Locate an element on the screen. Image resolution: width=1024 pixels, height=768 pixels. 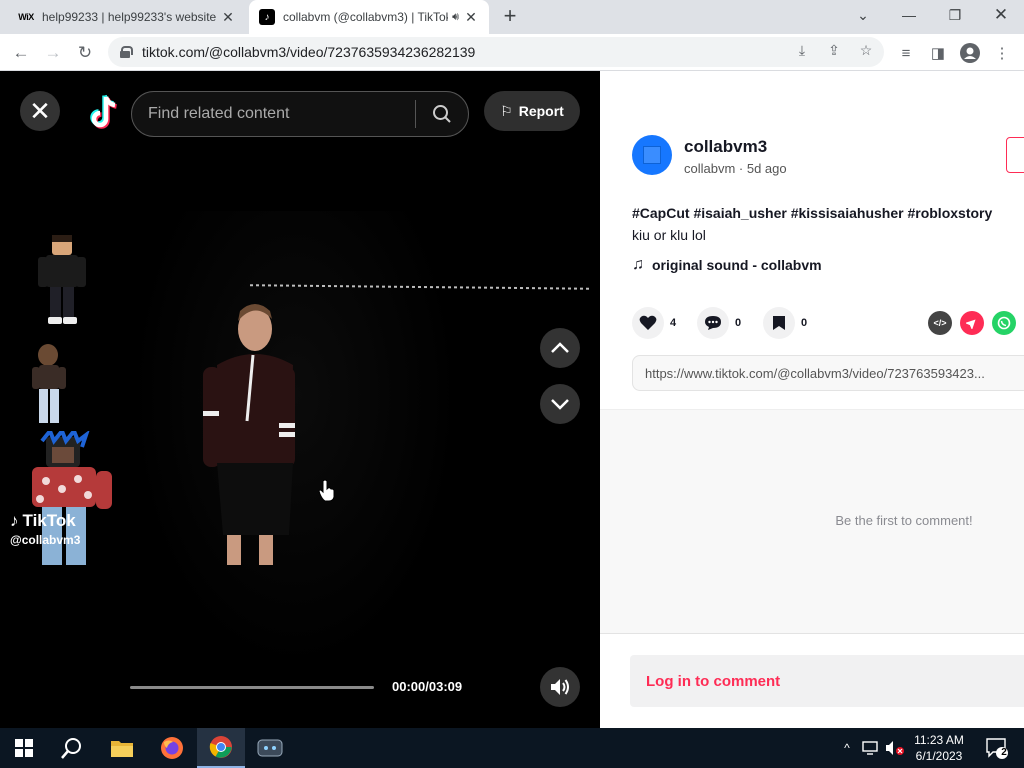
close-window-button: ✕ is located at coordinates (1001, 15).